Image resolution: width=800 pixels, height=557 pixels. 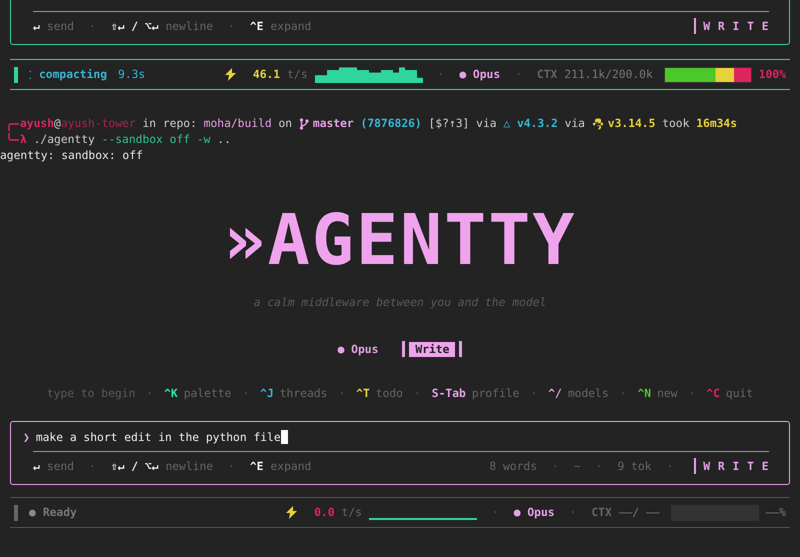 What do you see at coordinates (98, 124) in the screenshot?
I see `prompt-text: ayush-tower` at bounding box center [98, 124].